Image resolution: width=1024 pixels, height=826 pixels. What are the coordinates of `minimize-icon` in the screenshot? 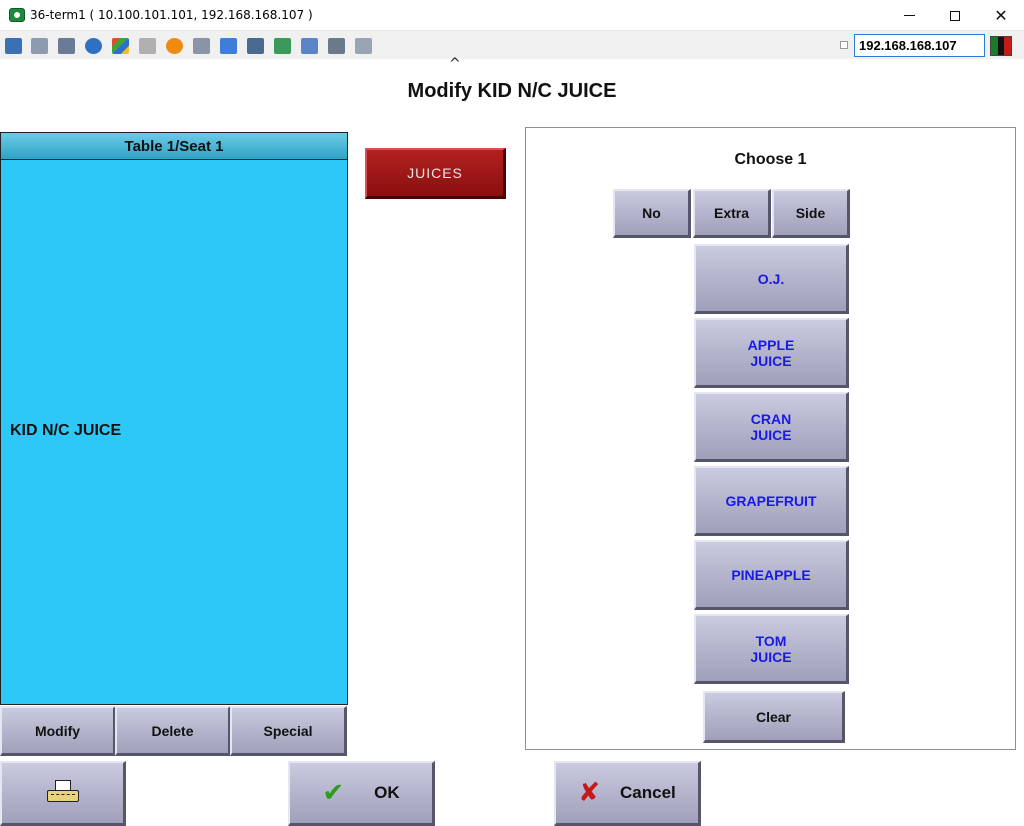 It's located at (909, 15).